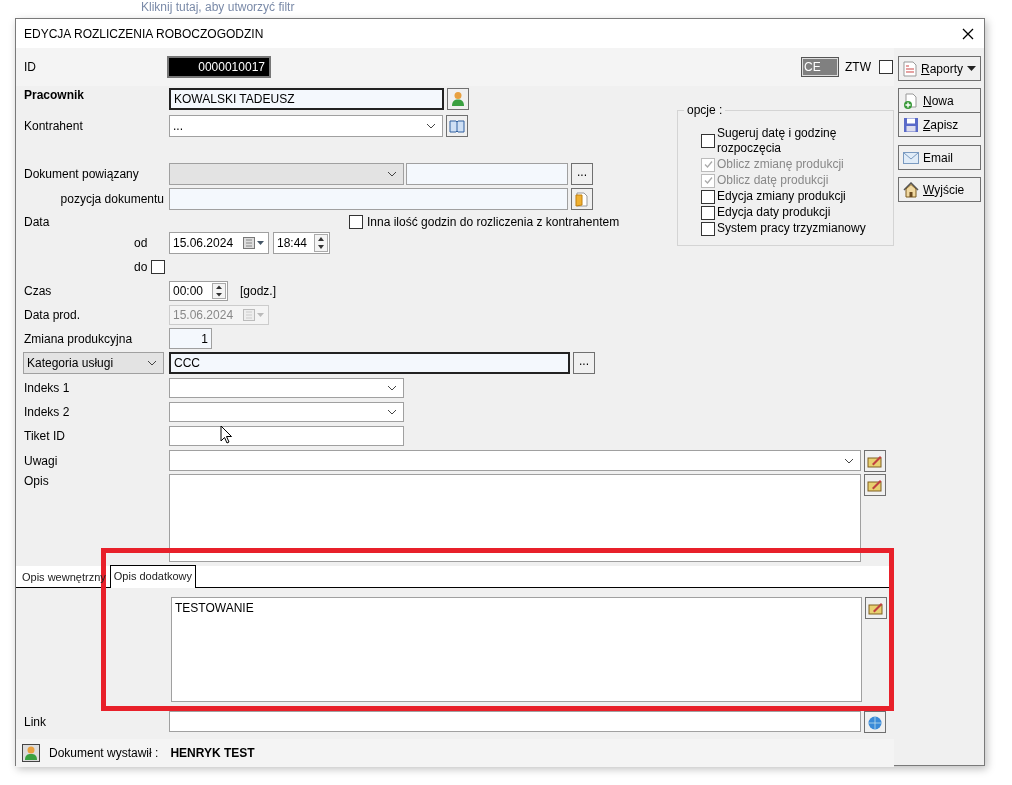 This screenshot has width=1012, height=785. What do you see at coordinates (41, 460) in the screenshot?
I see `field-label: Uwagi` at bounding box center [41, 460].